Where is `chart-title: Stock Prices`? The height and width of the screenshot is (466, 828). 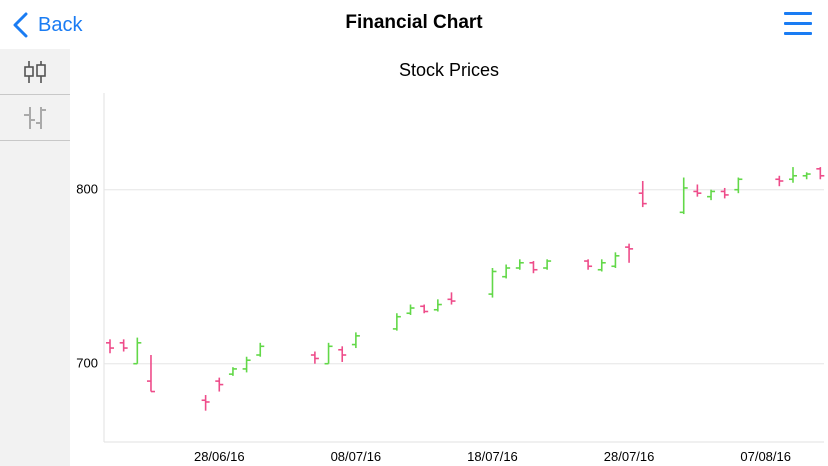
chart-title: Stock Prices is located at coordinates (449, 70).